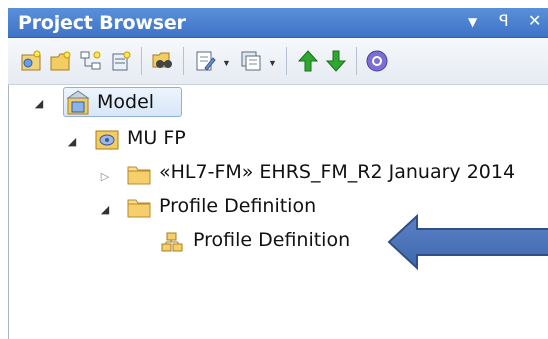 Image resolution: width=548 pixels, height=339 pixels. What do you see at coordinates (278, 139) in the screenshot?
I see `tree-node-mu-fp: ◢ MU FP` at bounding box center [278, 139].